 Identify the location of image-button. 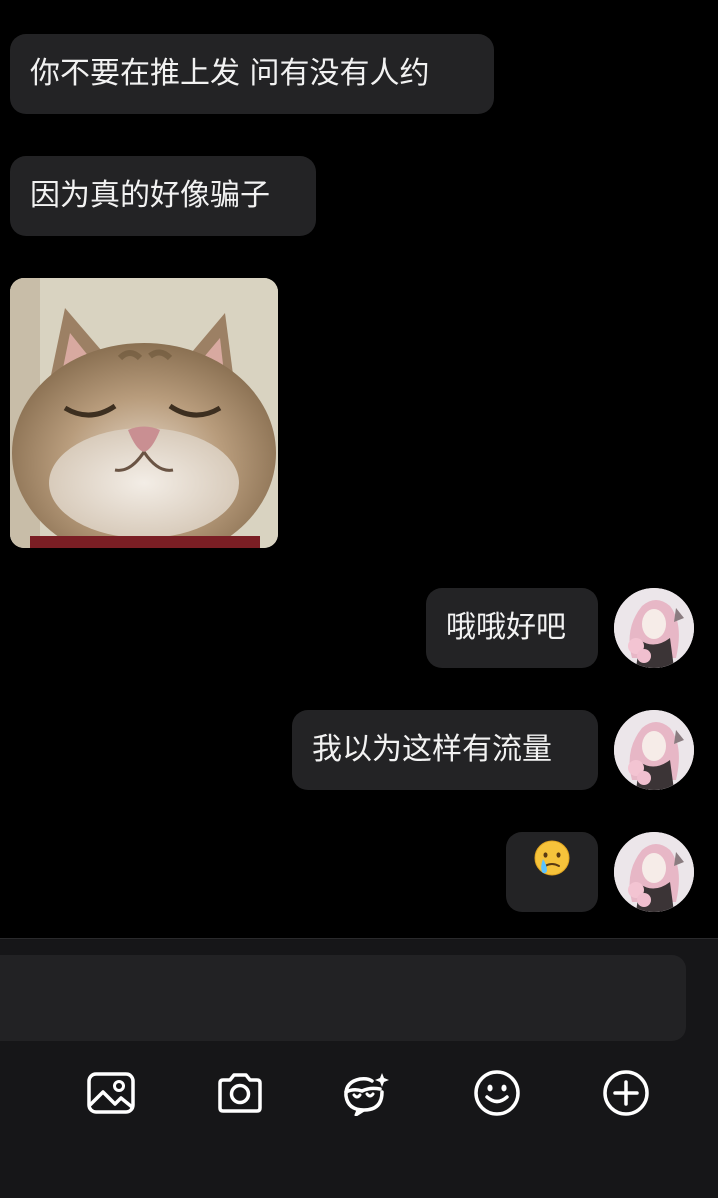
(111, 1093).